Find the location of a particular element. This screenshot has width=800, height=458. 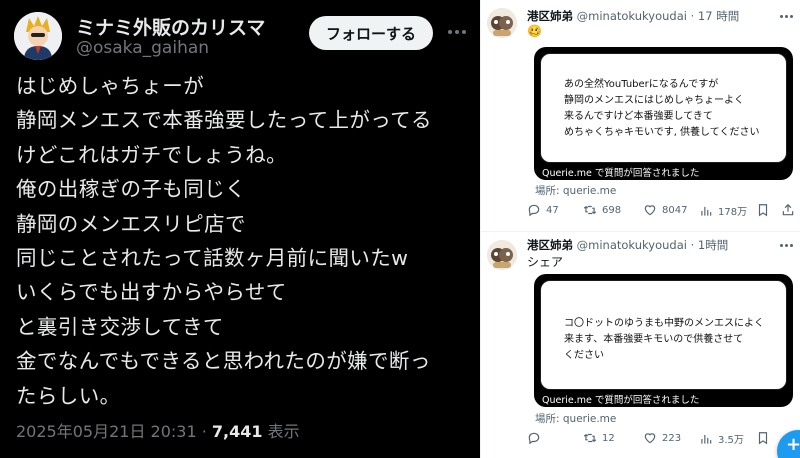

like-button: 223 is located at coordinates (662, 438).